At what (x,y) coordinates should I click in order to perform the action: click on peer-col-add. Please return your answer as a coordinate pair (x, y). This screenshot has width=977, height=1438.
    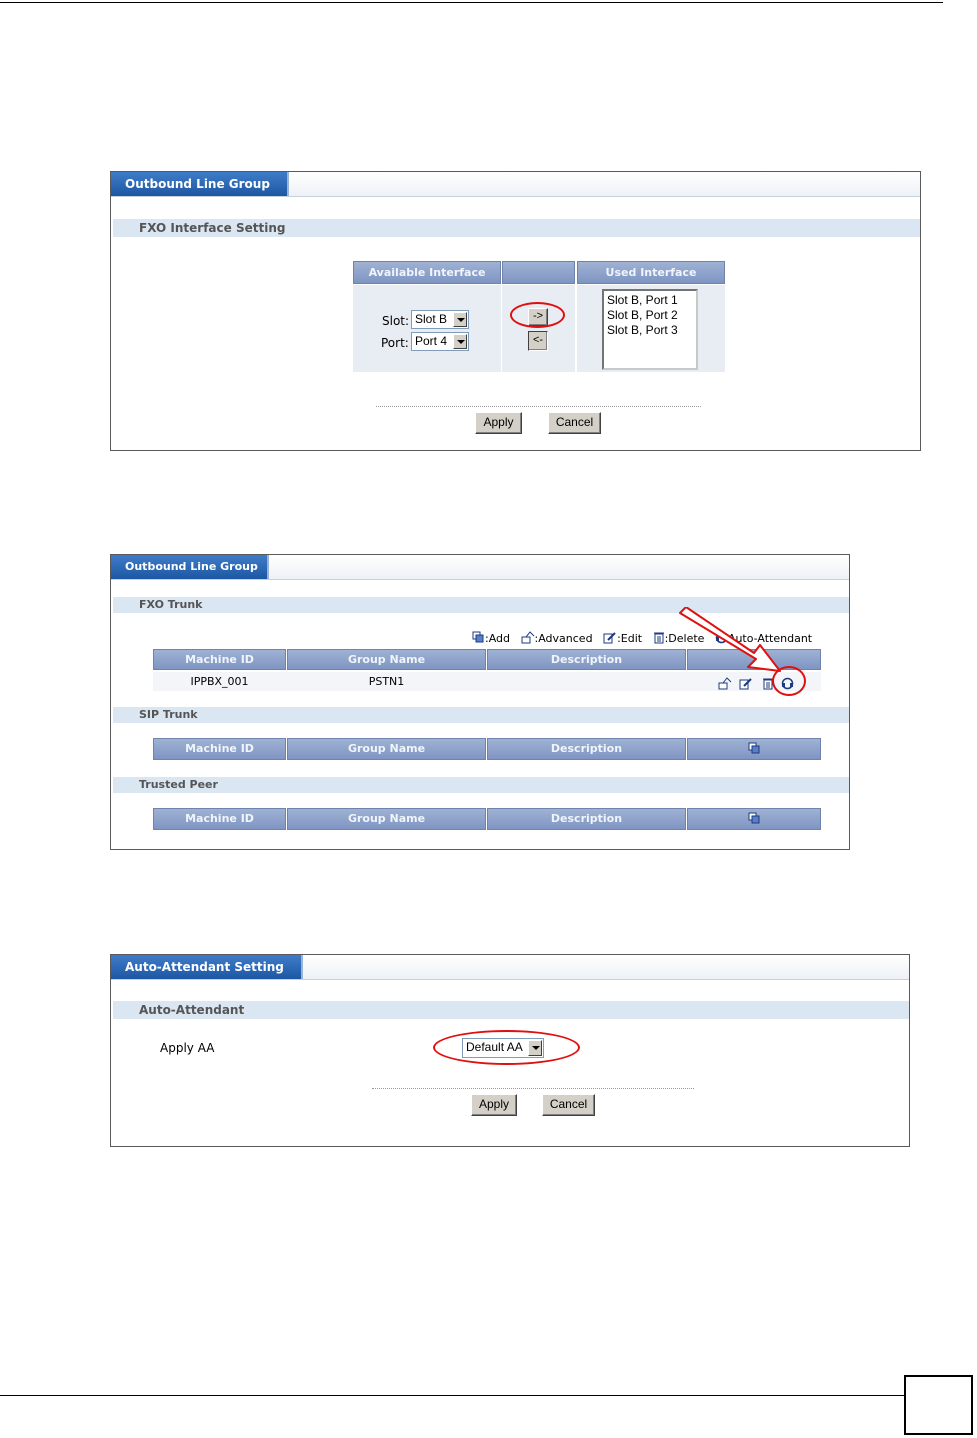
    Looking at the image, I should click on (754, 819).